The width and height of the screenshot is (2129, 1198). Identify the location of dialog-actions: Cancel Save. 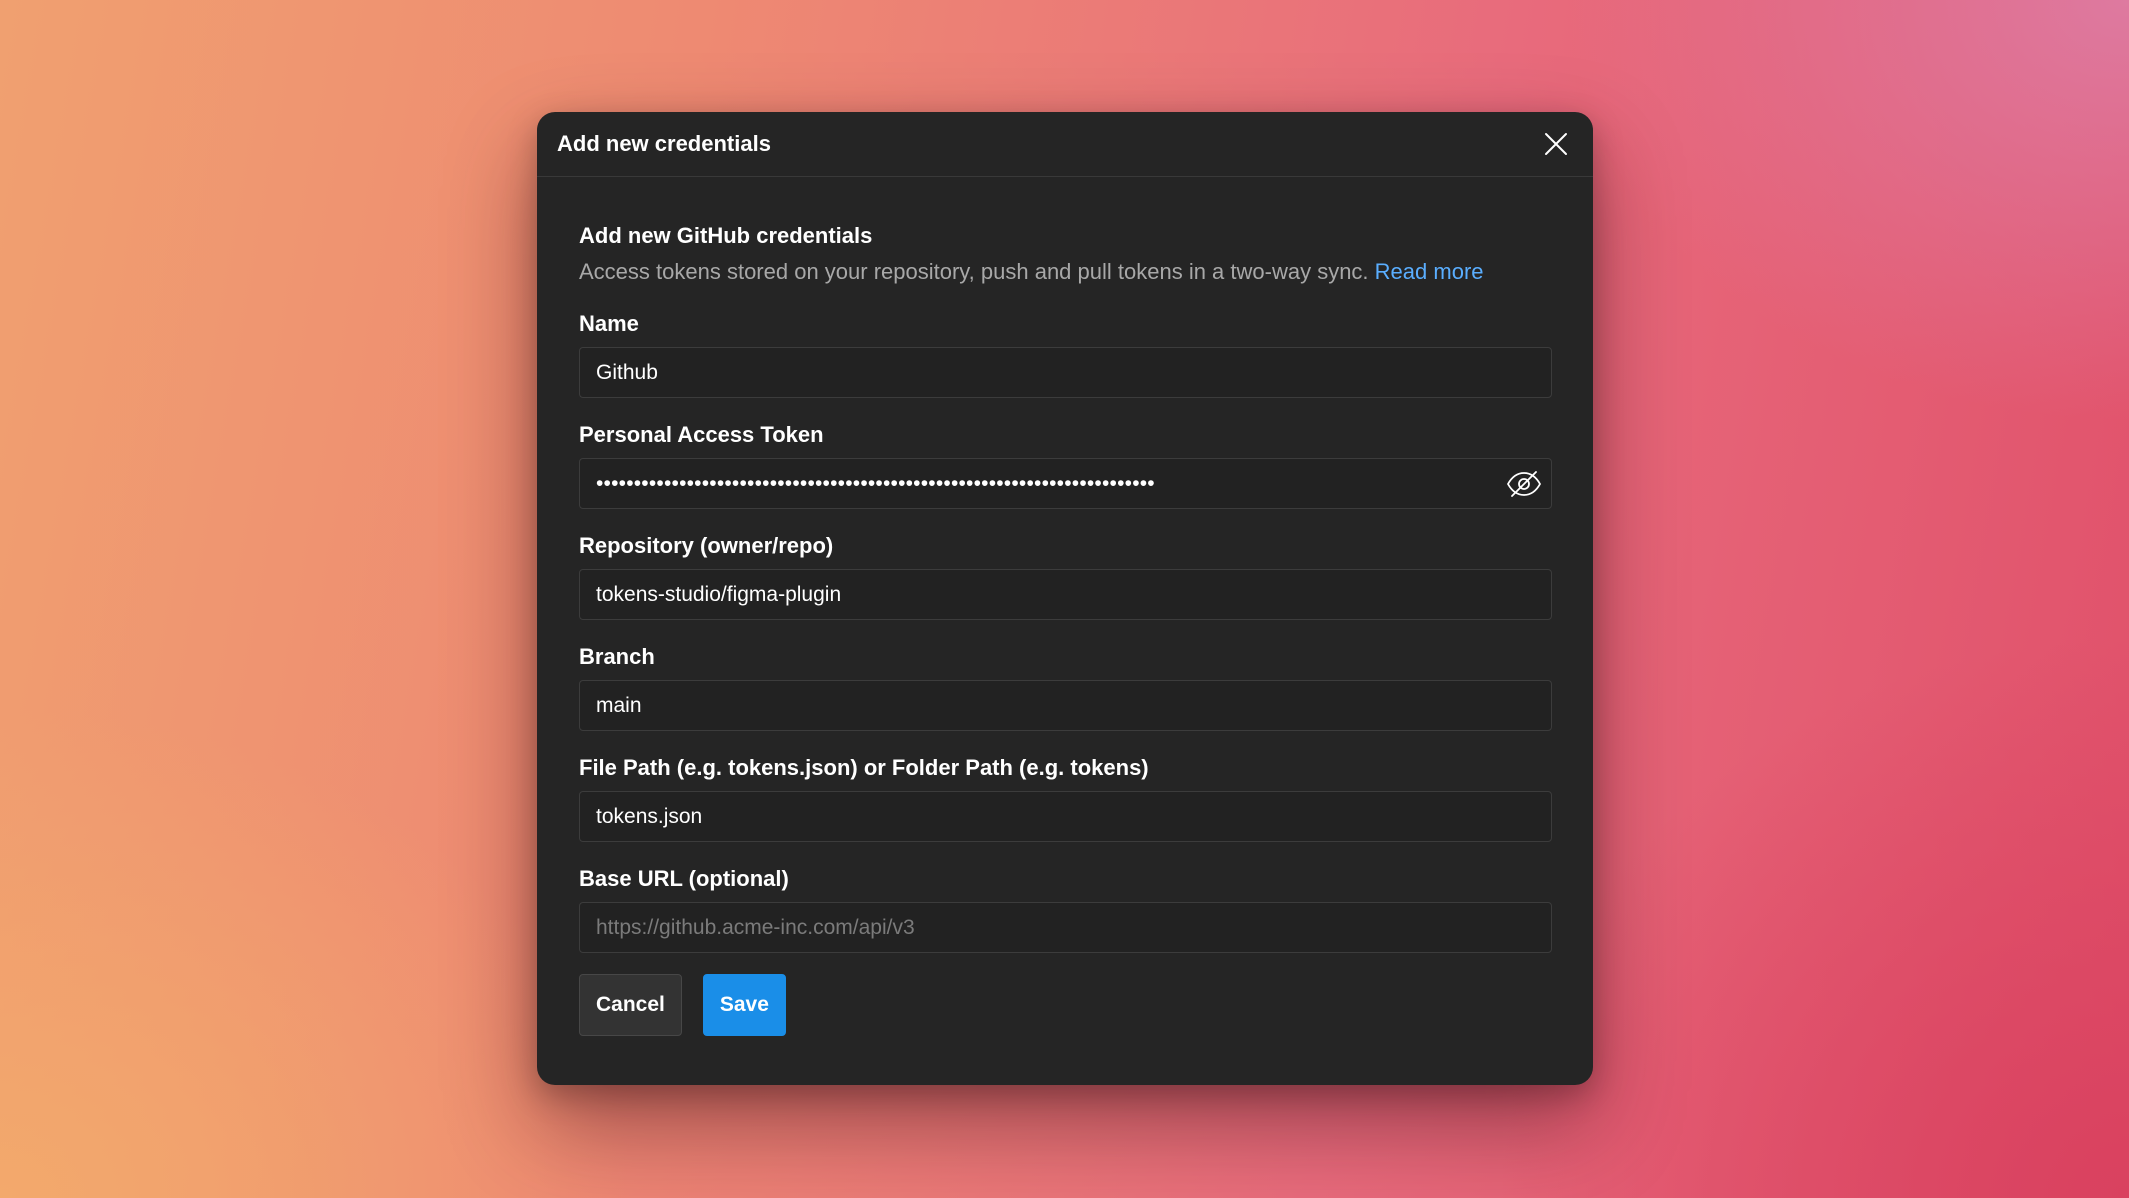
(1065, 1005).